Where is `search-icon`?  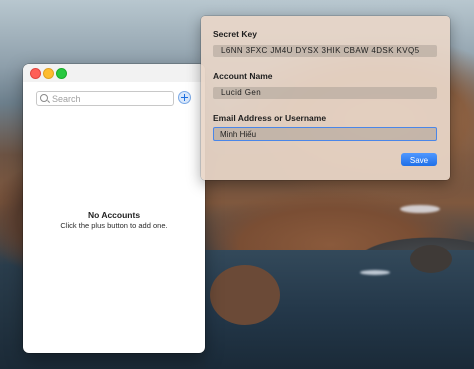 search-icon is located at coordinates (44, 98).